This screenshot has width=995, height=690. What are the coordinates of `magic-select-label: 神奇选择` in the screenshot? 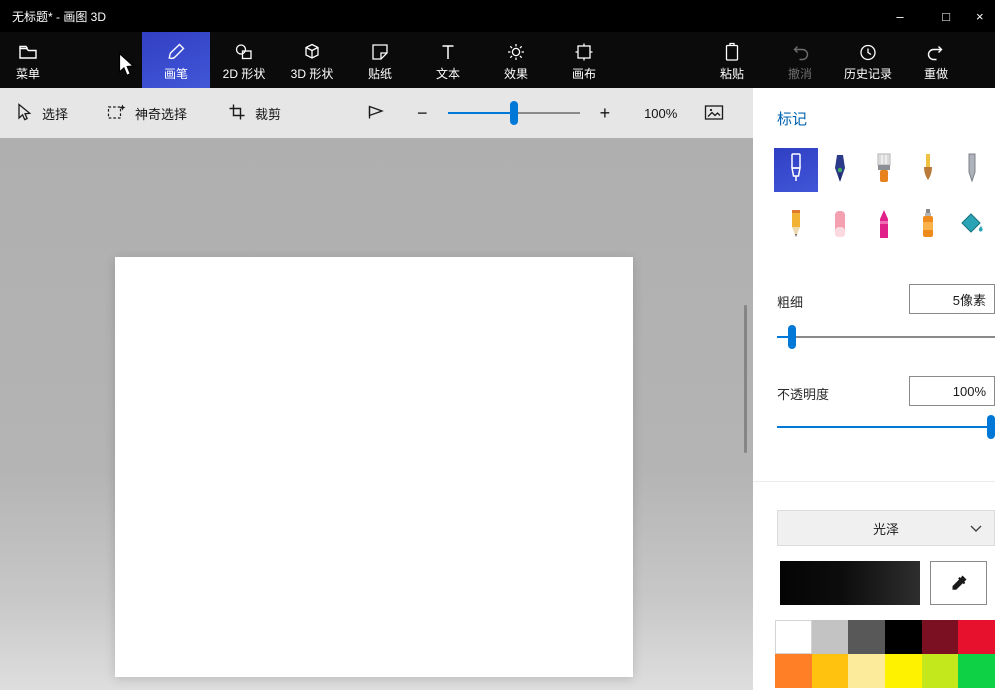 It's located at (161, 114).